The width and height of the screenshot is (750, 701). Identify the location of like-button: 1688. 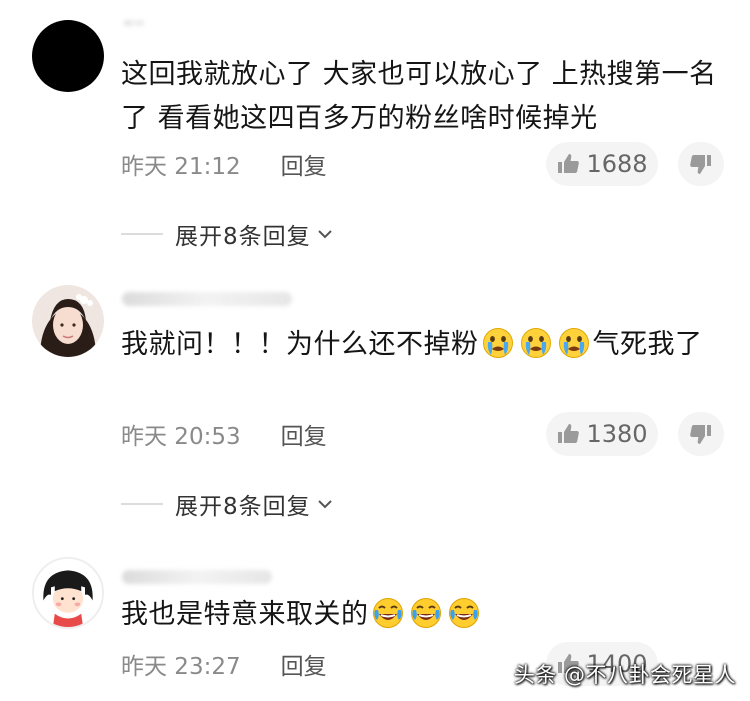
(602, 164).